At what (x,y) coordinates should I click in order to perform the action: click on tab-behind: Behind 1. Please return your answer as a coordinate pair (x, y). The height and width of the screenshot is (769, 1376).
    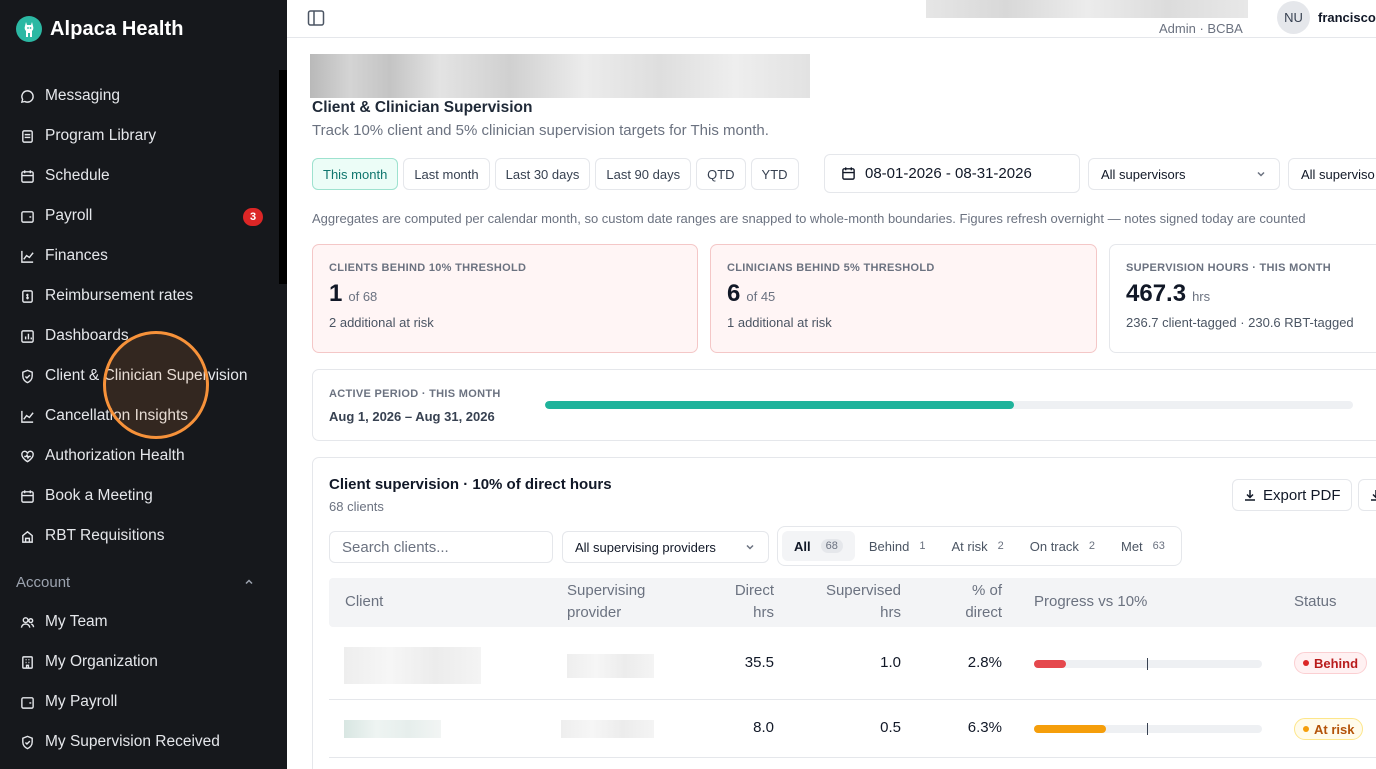
    Looking at the image, I should click on (897, 546).